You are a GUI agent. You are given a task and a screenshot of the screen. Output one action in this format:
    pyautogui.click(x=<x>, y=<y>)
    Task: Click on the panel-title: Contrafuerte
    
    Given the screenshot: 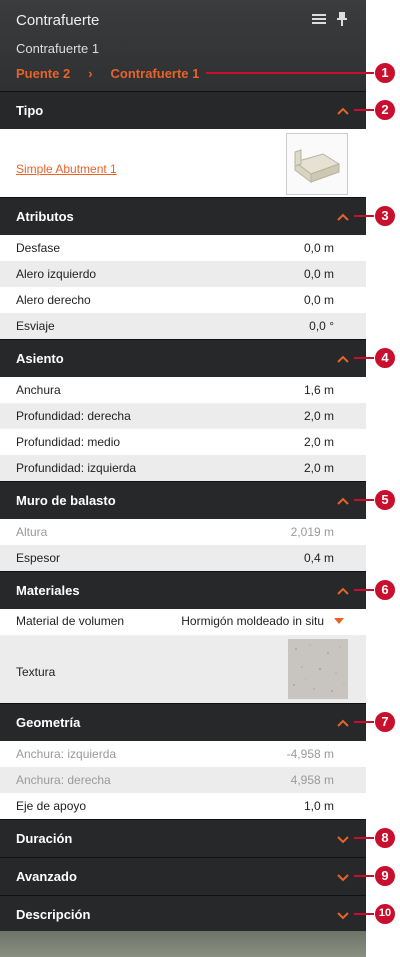 What is the action you would take?
    pyautogui.click(x=58, y=20)
    